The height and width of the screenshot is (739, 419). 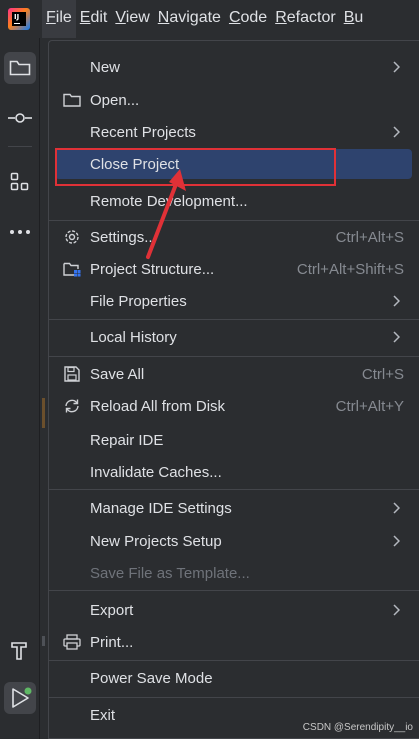 What do you see at coordinates (20, 232) in the screenshot?
I see `more-icon` at bounding box center [20, 232].